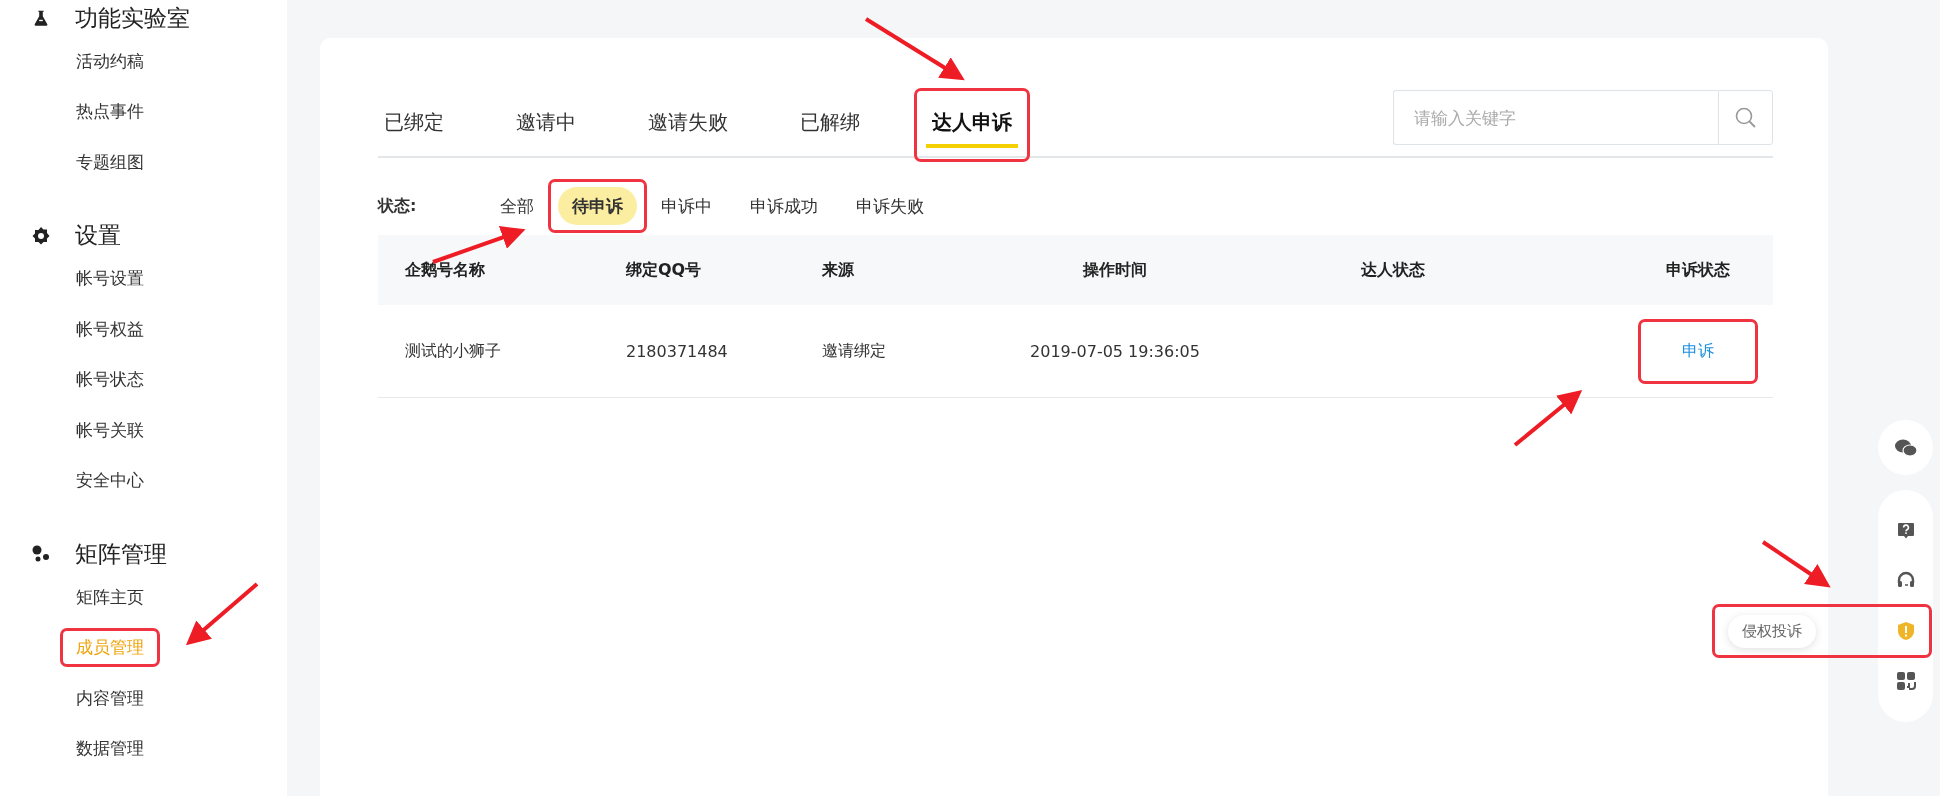 This screenshot has width=1940, height=796. Describe the element at coordinates (110, 597) in the screenshot. I see `sidebar-item: 矩阵主页` at that location.